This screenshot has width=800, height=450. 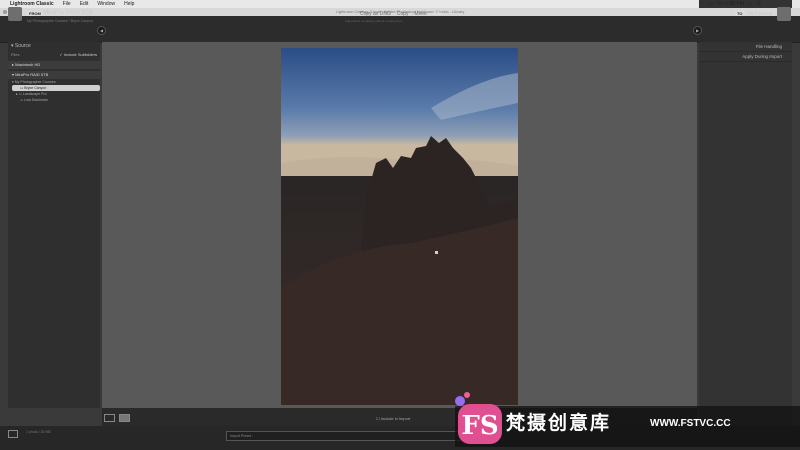 What do you see at coordinates (15, 54) in the screenshot?
I see `files-label: Files` at bounding box center [15, 54].